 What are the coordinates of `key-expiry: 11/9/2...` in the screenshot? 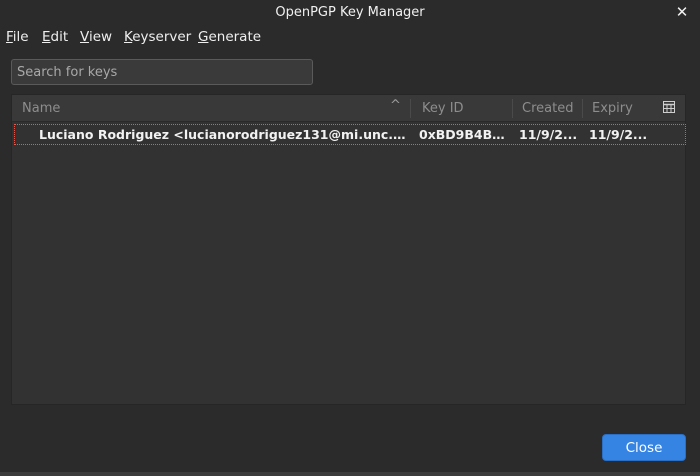 It's located at (618, 134).